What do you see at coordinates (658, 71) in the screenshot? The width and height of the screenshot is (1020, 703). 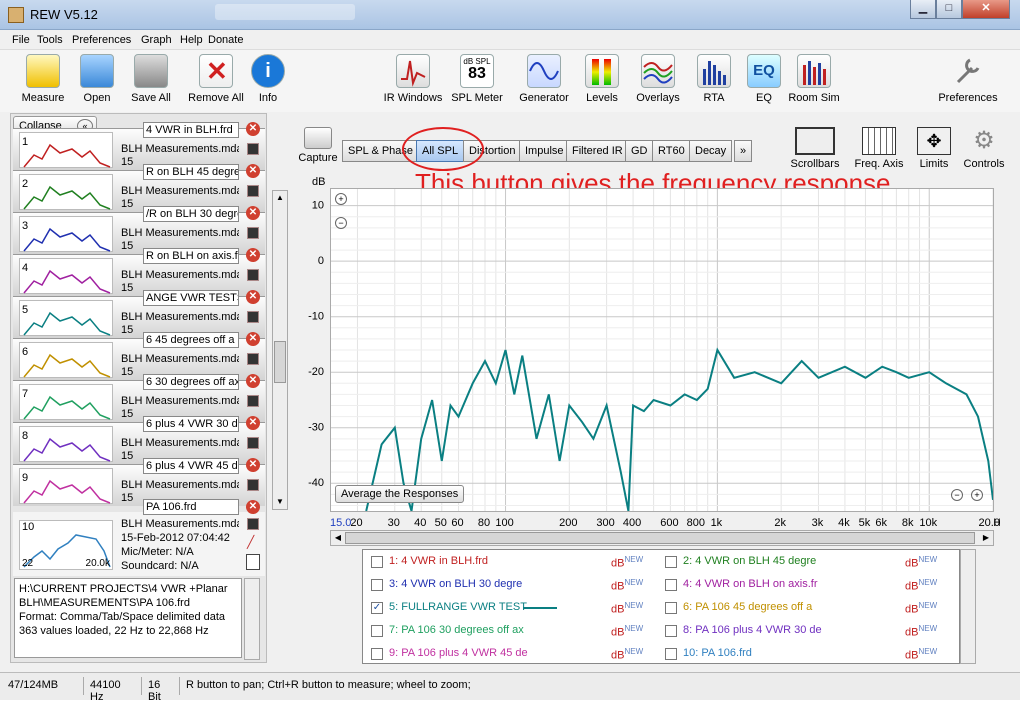 I see `overlays-icon` at bounding box center [658, 71].